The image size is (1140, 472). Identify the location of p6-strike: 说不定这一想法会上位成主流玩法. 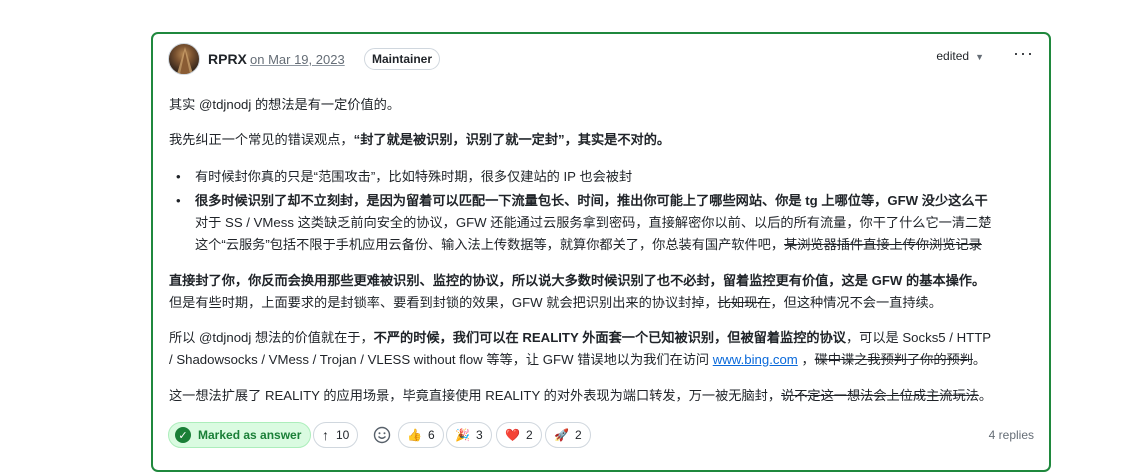
(880, 395).